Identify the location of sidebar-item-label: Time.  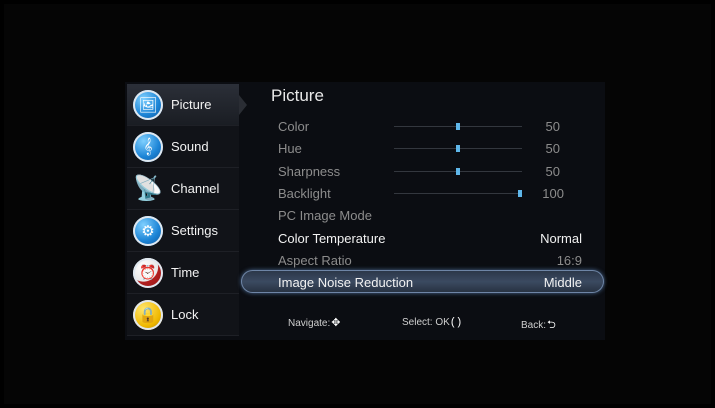
(185, 272).